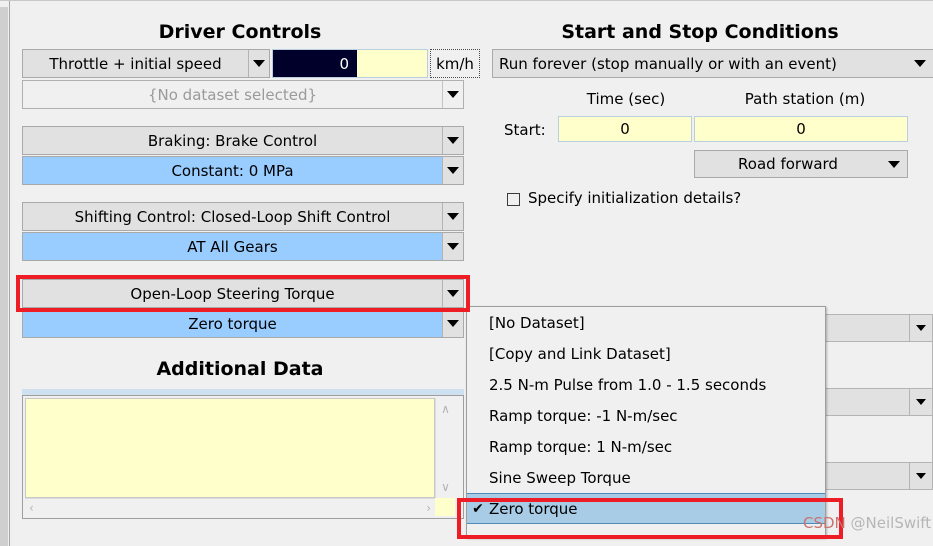 The height and width of the screenshot is (546, 933). I want to click on scroll-up-icon: ∧, so click(445, 407).